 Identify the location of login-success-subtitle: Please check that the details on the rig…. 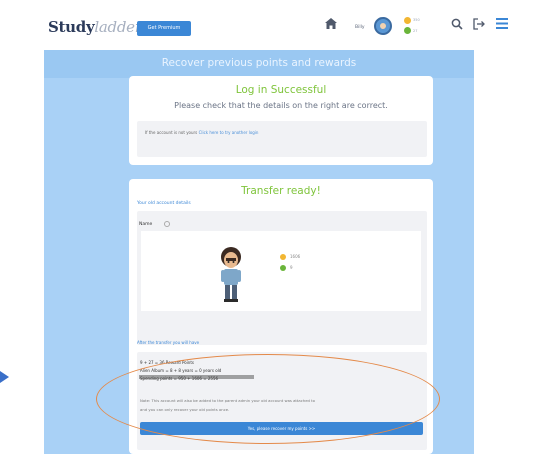
(281, 105).